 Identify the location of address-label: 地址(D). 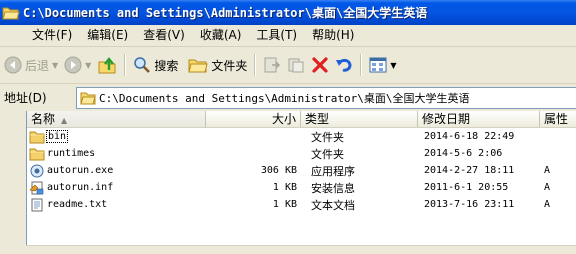
(25, 98).